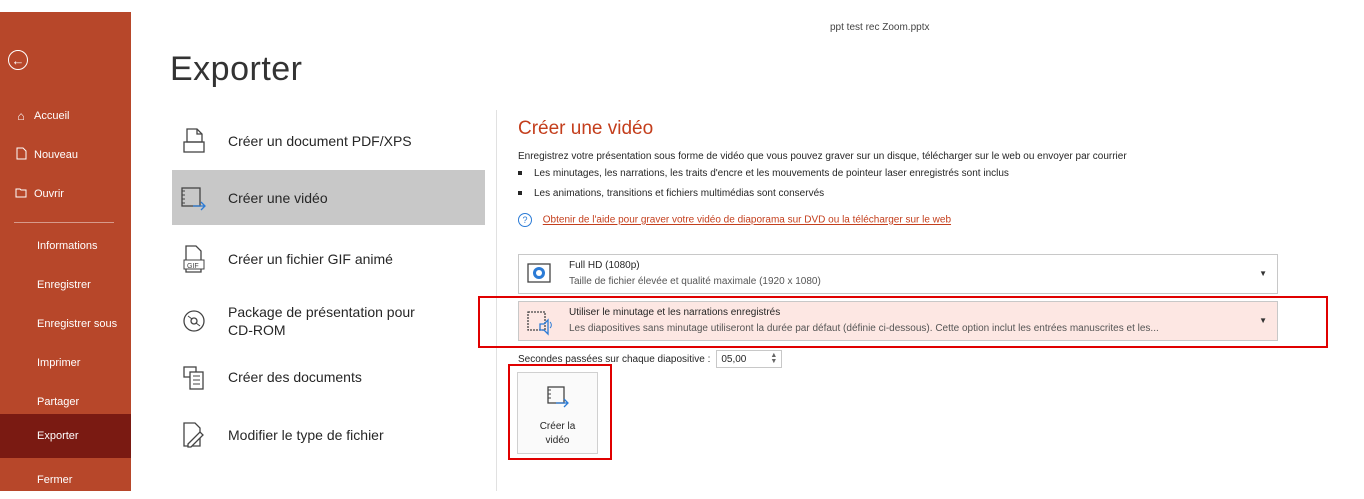 This screenshot has width=1364, height=499. What do you see at coordinates (193, 266) in the screenshot?
I see `svg-text: GIF` at bounding box center [193, 266].